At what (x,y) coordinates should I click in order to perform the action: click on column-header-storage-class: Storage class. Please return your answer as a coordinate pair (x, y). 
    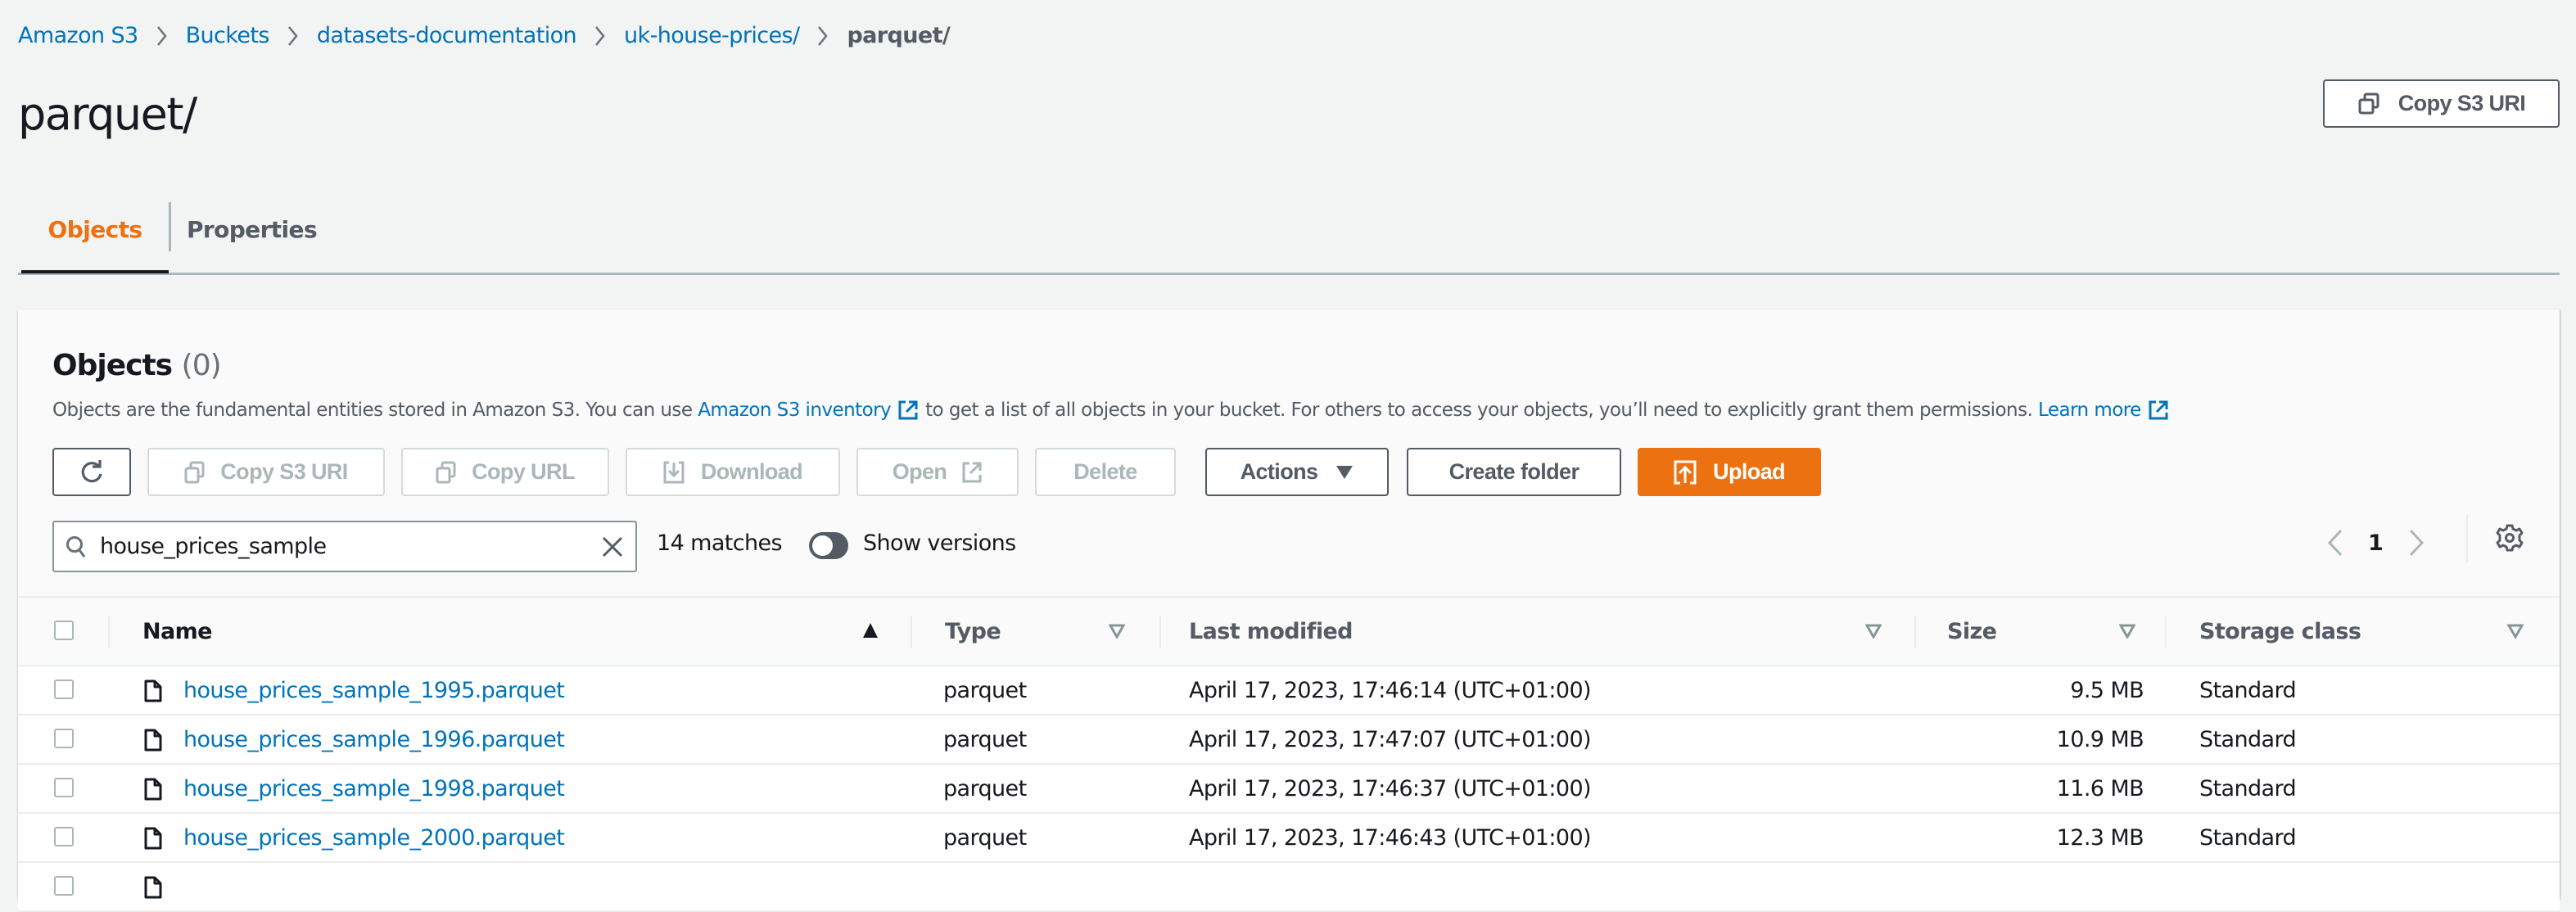
    Looking at the image, I should click on (2363, 631).